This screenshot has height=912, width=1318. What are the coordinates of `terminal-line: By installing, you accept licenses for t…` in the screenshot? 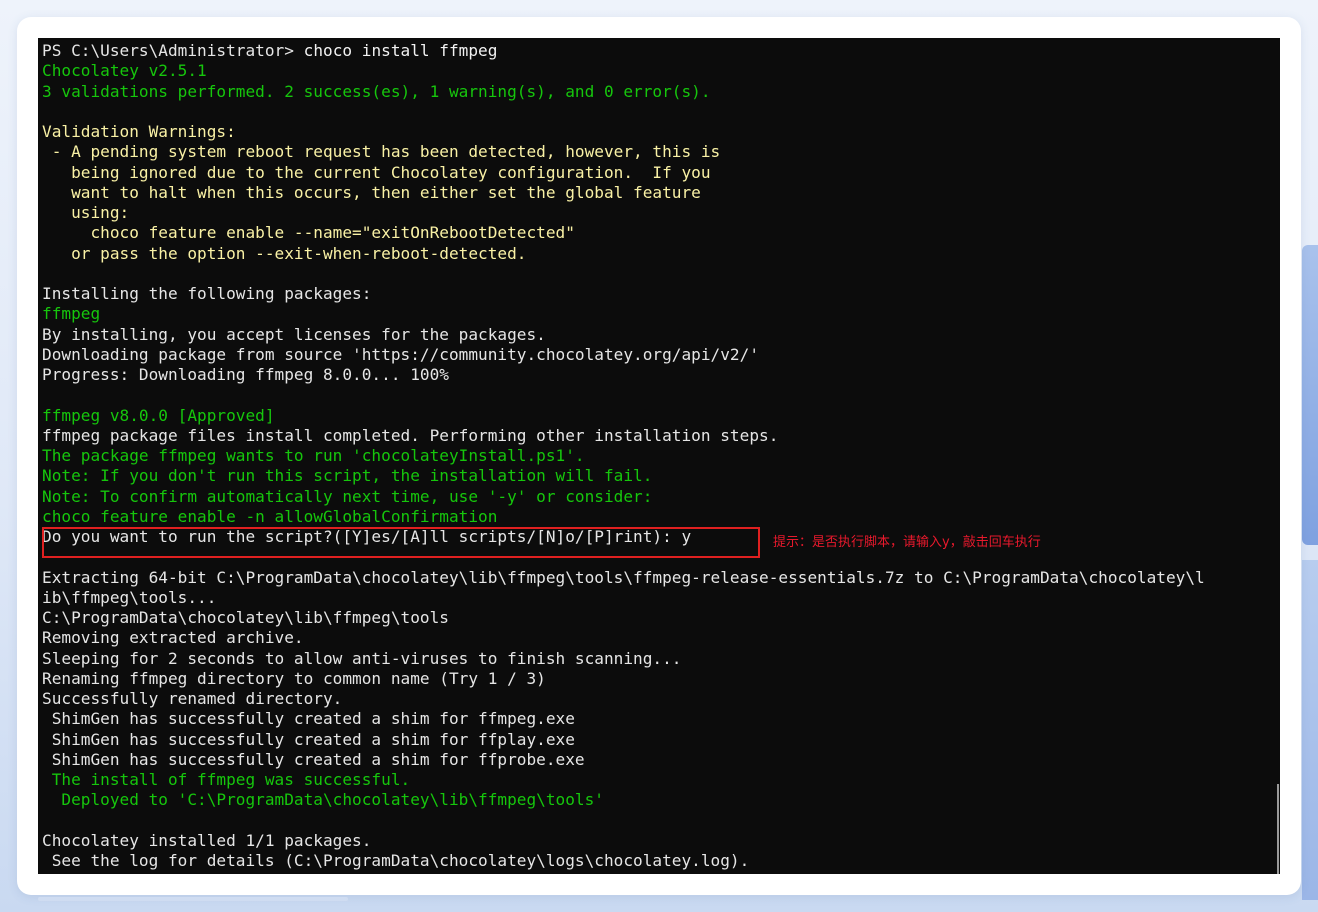 It's located at (657, 335).